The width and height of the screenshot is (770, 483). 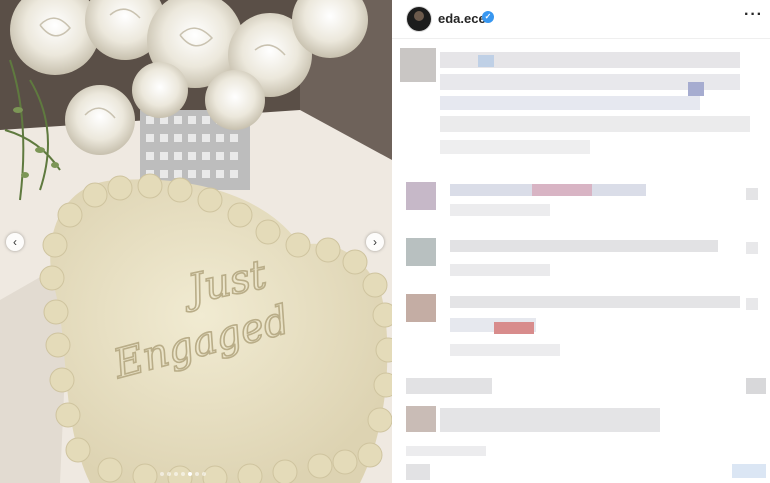 I want to click on previous-slide-button: ‹, so click(x=15, y=242).